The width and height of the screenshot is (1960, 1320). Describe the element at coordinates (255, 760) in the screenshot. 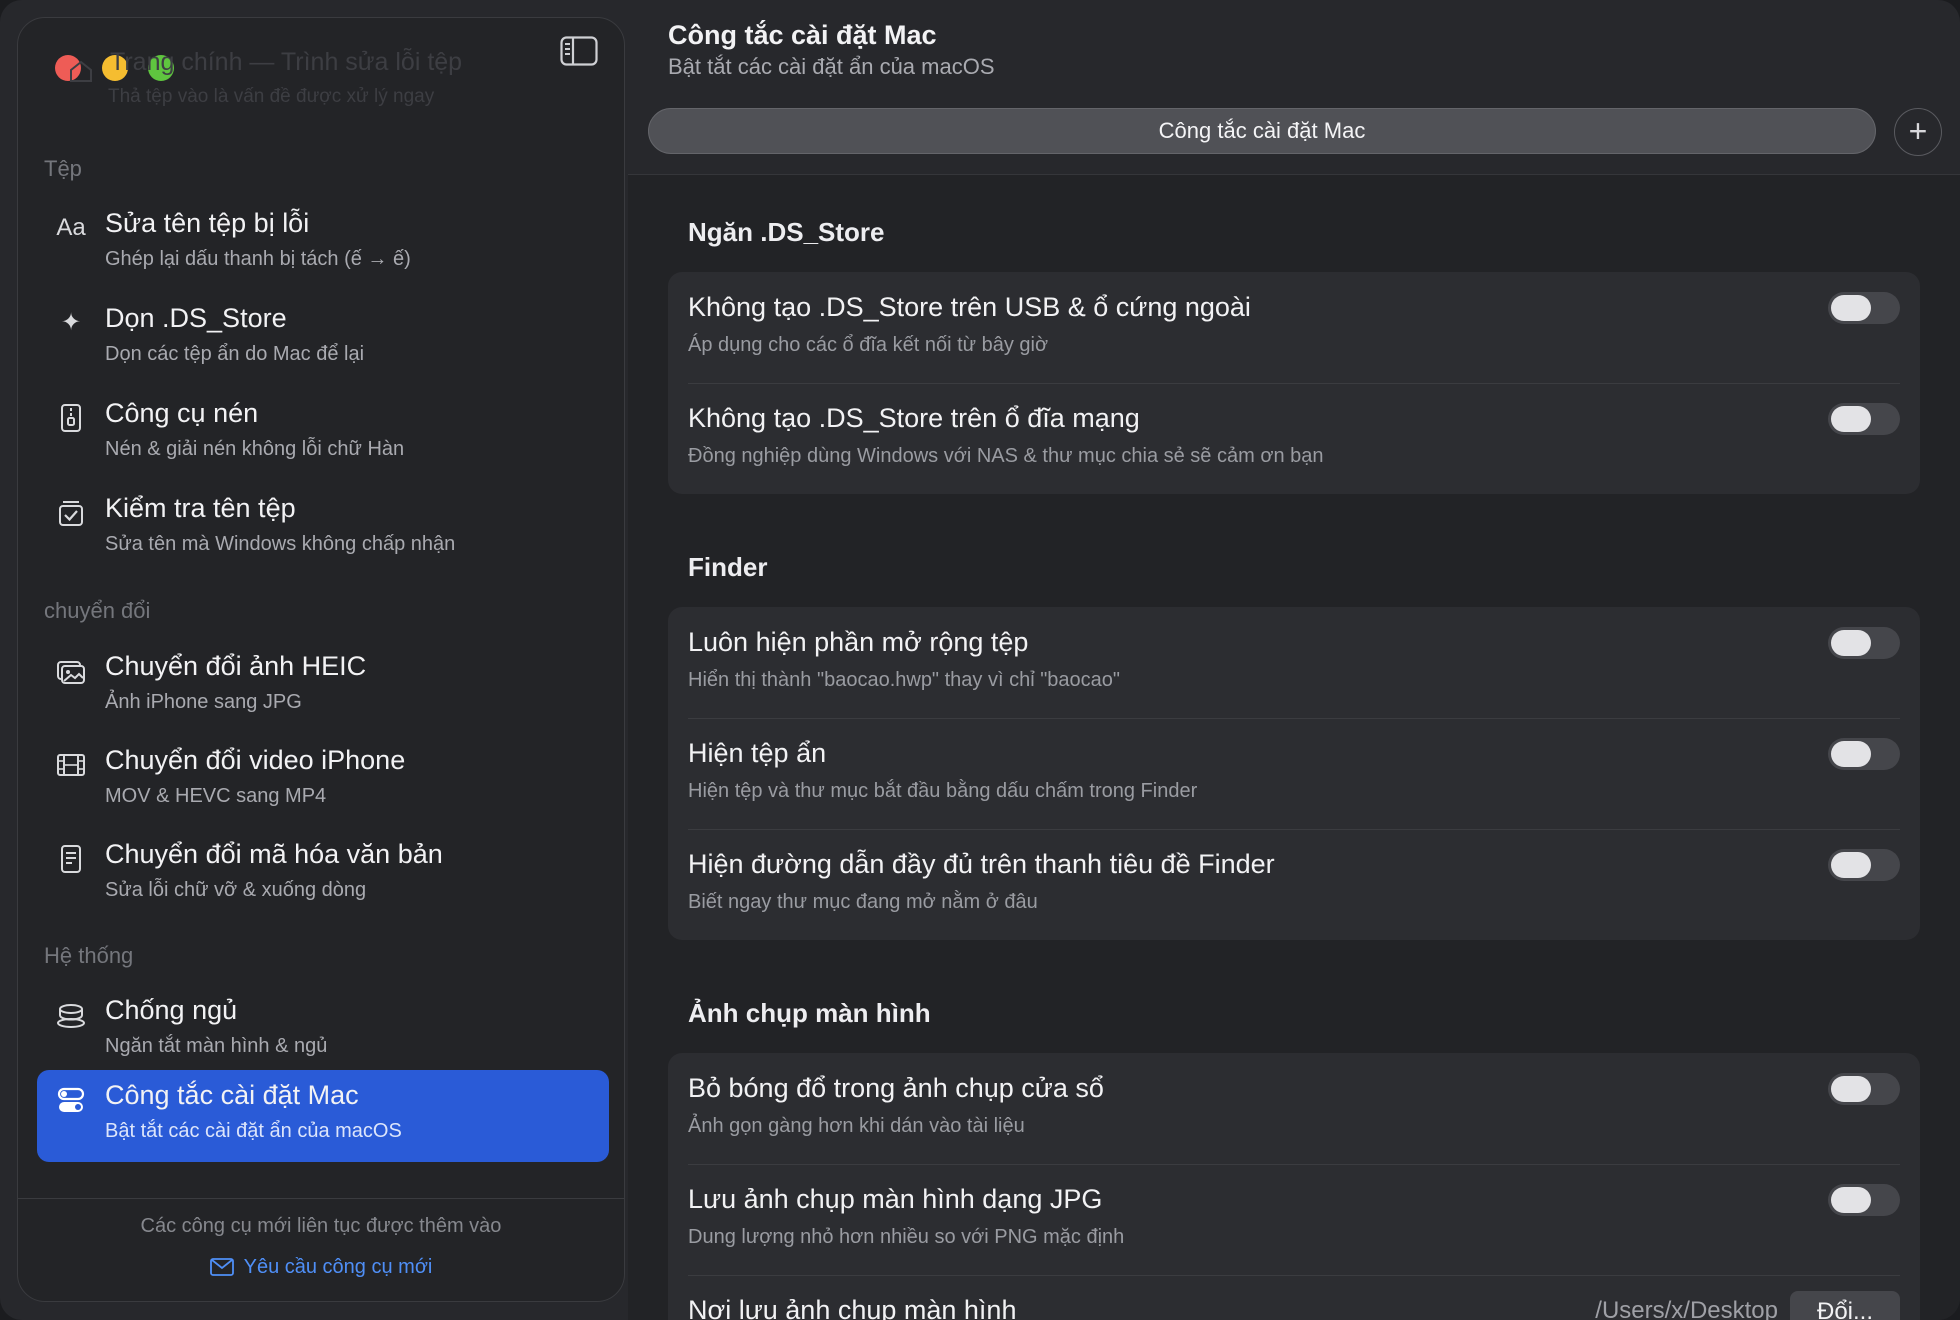

I see `sidebar-item-title: Chuyển đổi video iPhone` at that location.